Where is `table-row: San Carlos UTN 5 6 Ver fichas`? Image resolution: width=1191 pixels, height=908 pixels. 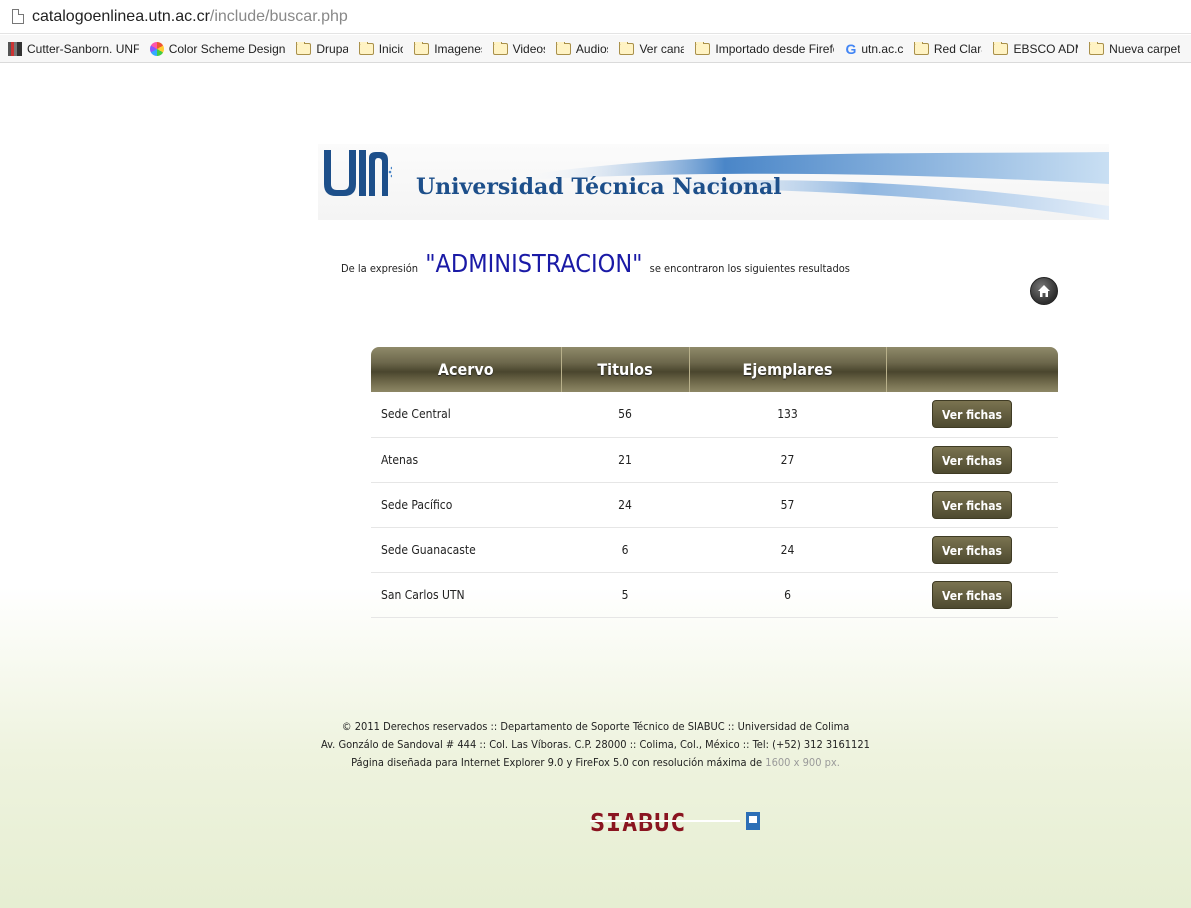 table-row: San Carlos UTN 5 6 Ver fichas is located at coordinates (714, 595).